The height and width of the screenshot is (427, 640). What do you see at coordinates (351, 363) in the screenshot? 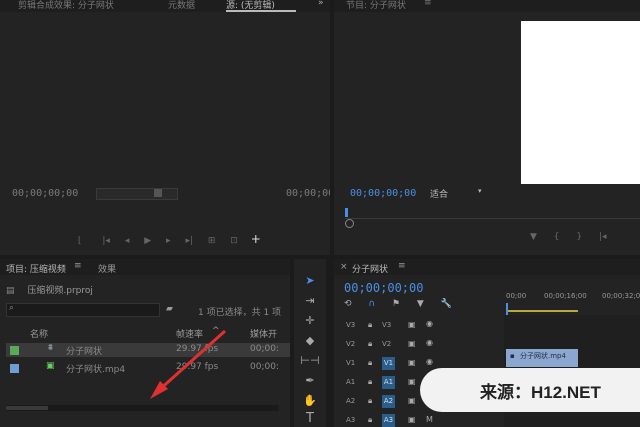
I see `track-source-label: V1` at bounding box center [351, 363].